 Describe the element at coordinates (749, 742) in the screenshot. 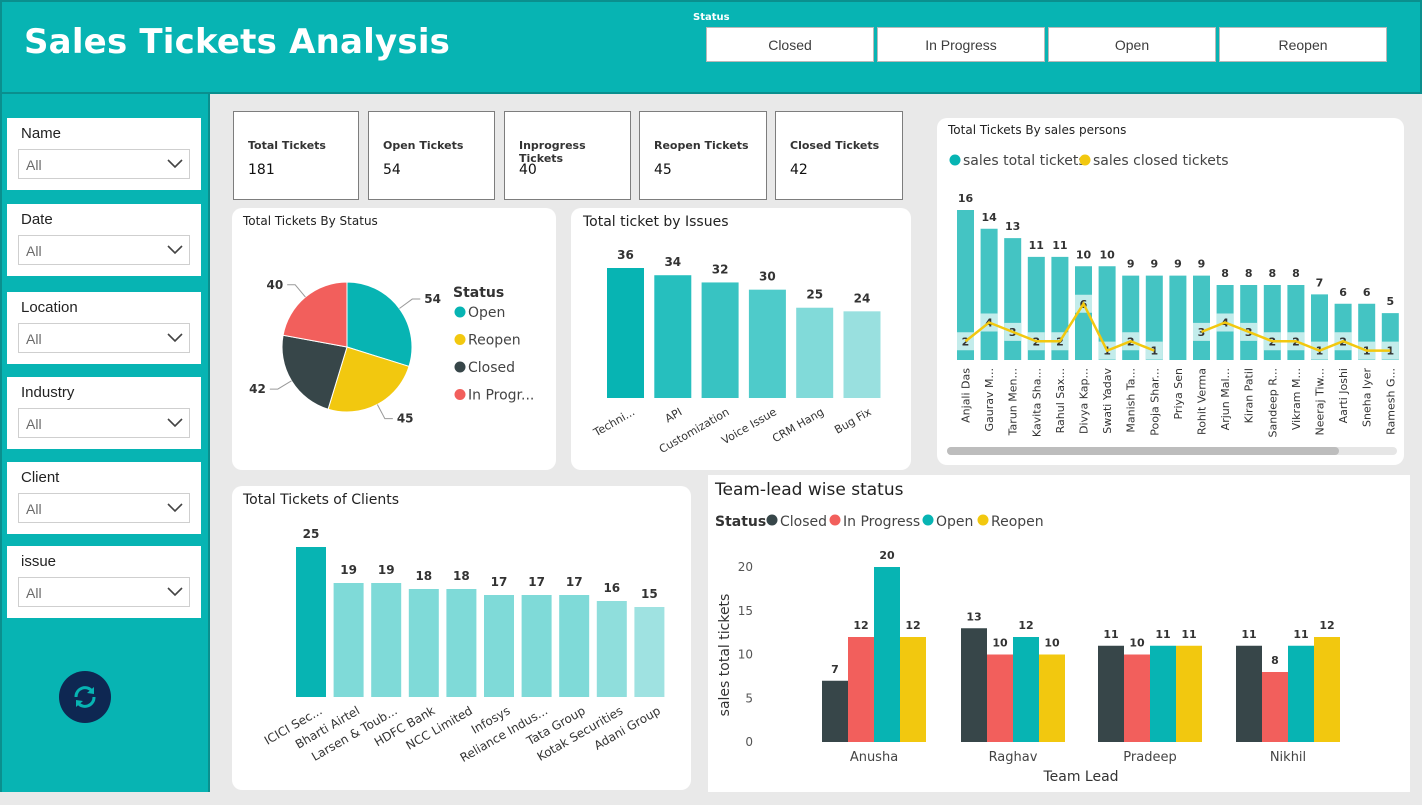

I see `y-tick-label: 0` at that location.